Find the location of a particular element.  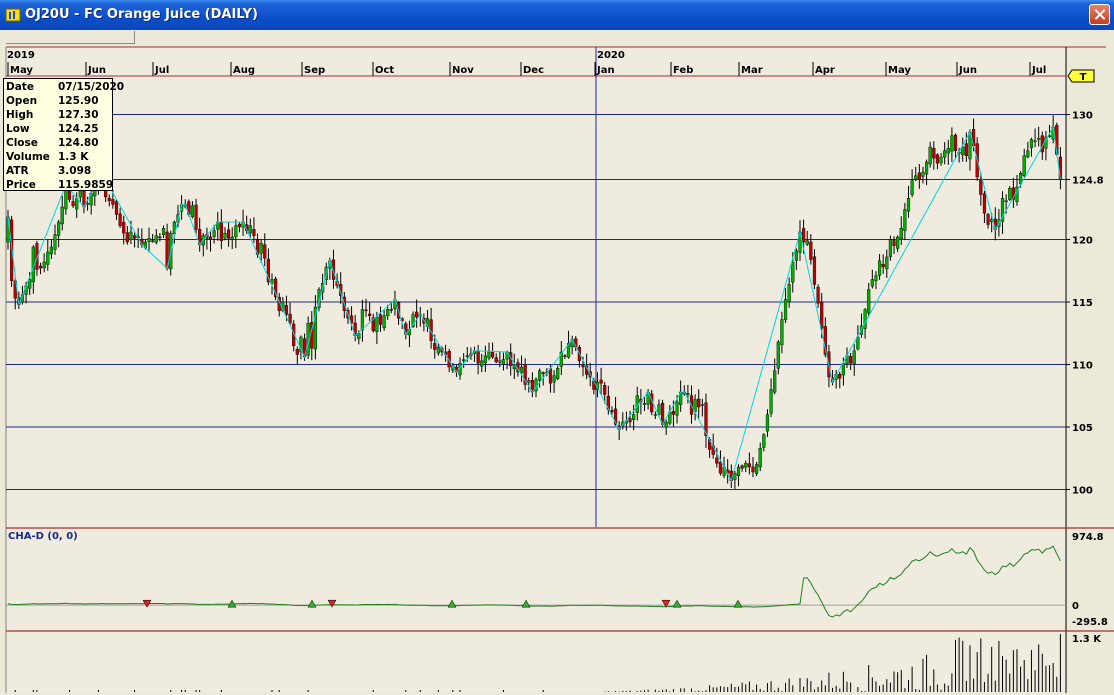

data-window-row: Open 125.90 is located at coordinates (59, 101).